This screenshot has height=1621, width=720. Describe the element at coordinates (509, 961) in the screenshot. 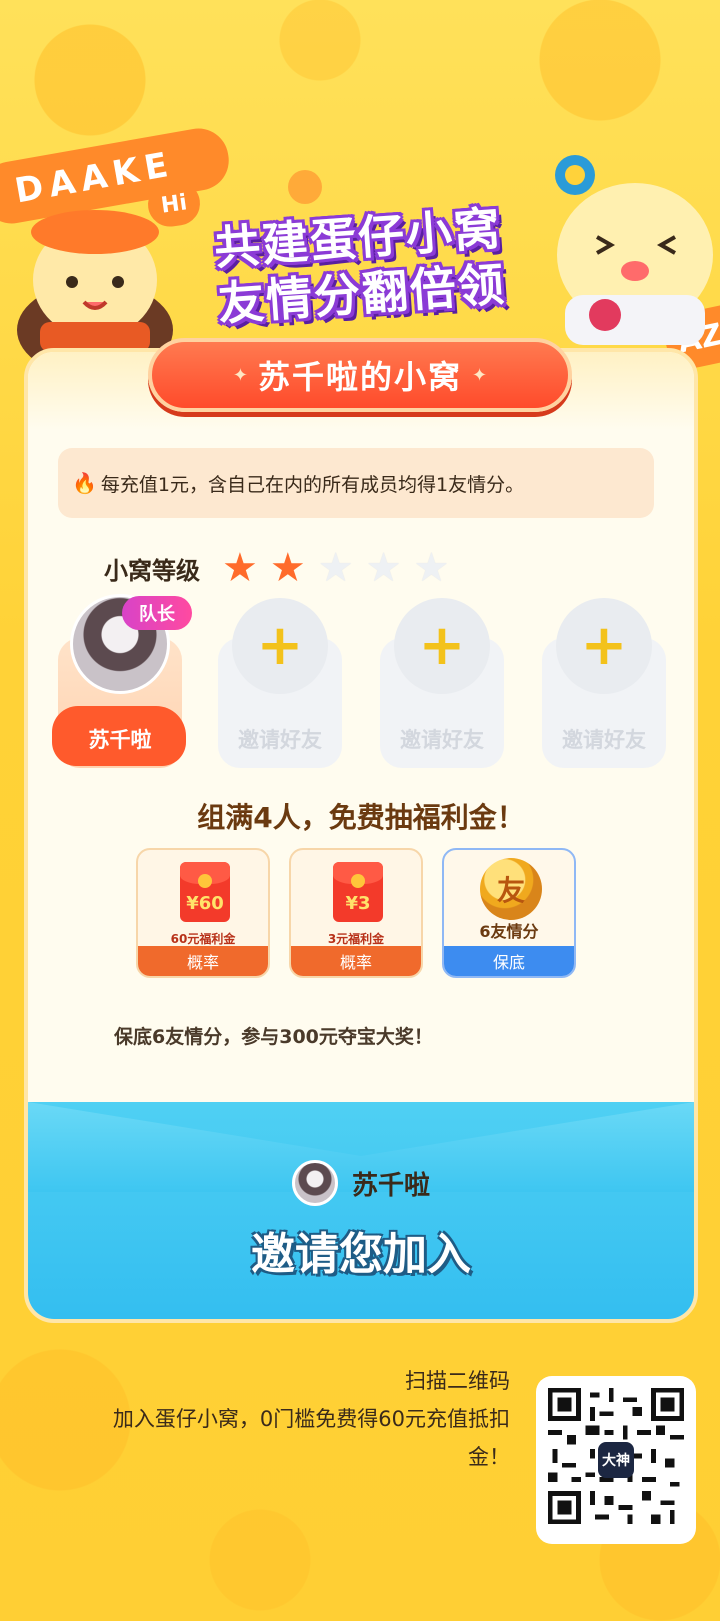

I see `prize-footer: 保底` at that location.